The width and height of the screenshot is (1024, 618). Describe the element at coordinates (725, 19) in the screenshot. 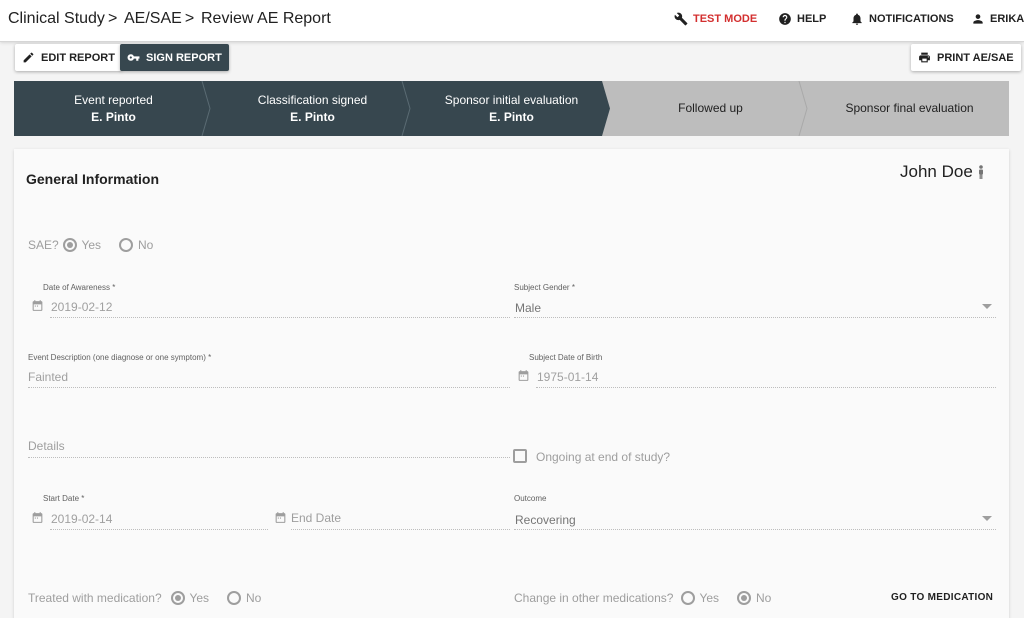

I see `test-mode-label: TEST MODE` at that location.